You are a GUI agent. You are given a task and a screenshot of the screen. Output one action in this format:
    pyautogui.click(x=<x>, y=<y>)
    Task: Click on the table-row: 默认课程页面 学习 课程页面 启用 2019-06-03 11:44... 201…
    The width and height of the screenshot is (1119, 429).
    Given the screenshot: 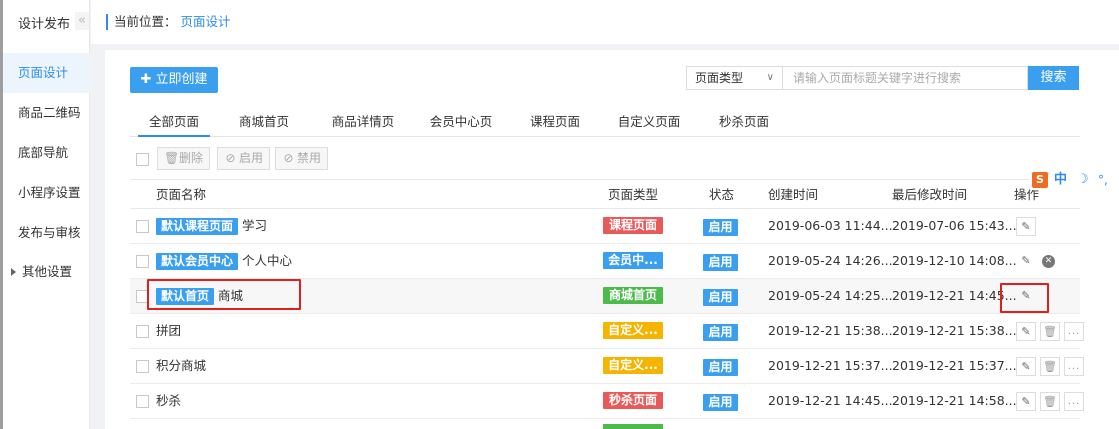 What is the action you would take?
    pyautogui.click(x=605, y=226)
    